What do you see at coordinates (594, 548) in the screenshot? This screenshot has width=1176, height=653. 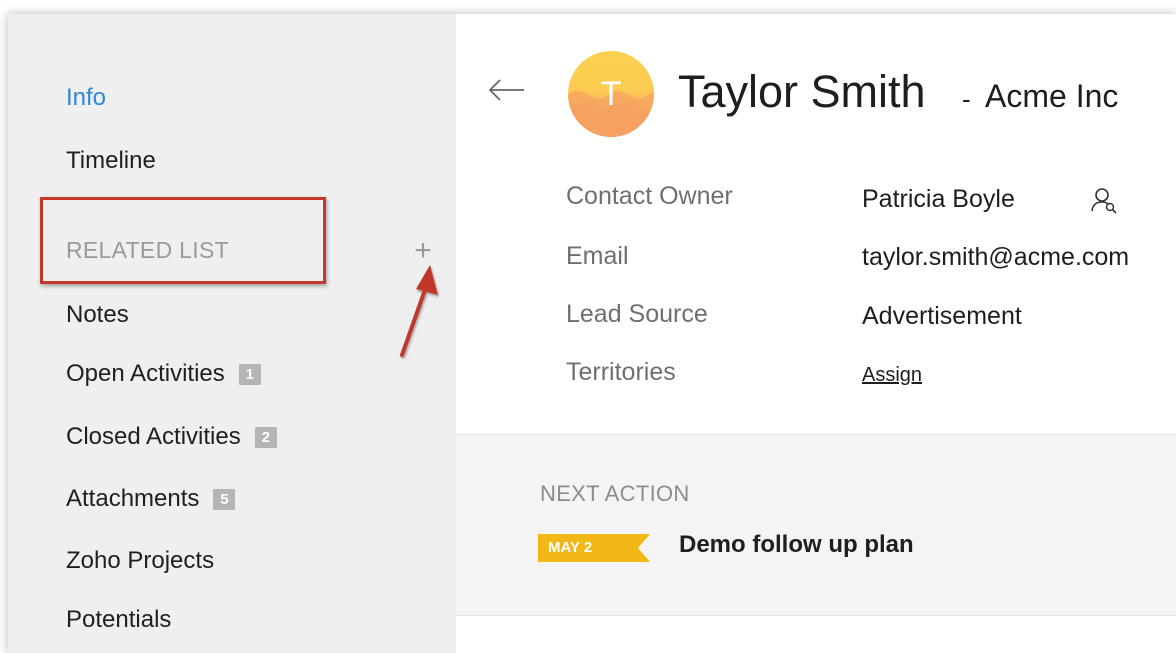 I see `date-tag: MAY 2` at bounding box center [594, 548].